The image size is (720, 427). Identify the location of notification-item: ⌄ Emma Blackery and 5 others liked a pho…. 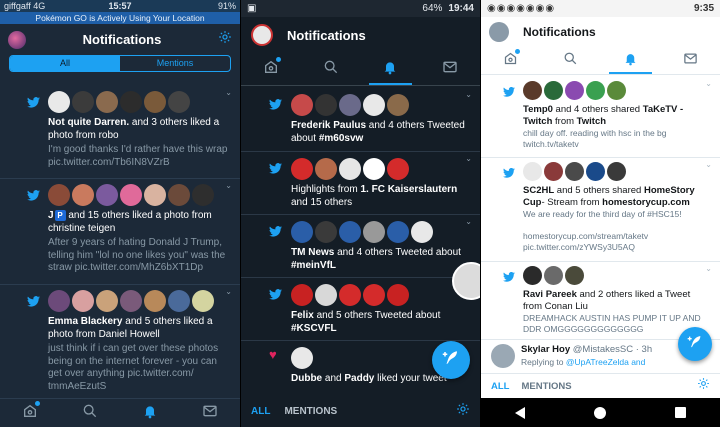
(120, 340).